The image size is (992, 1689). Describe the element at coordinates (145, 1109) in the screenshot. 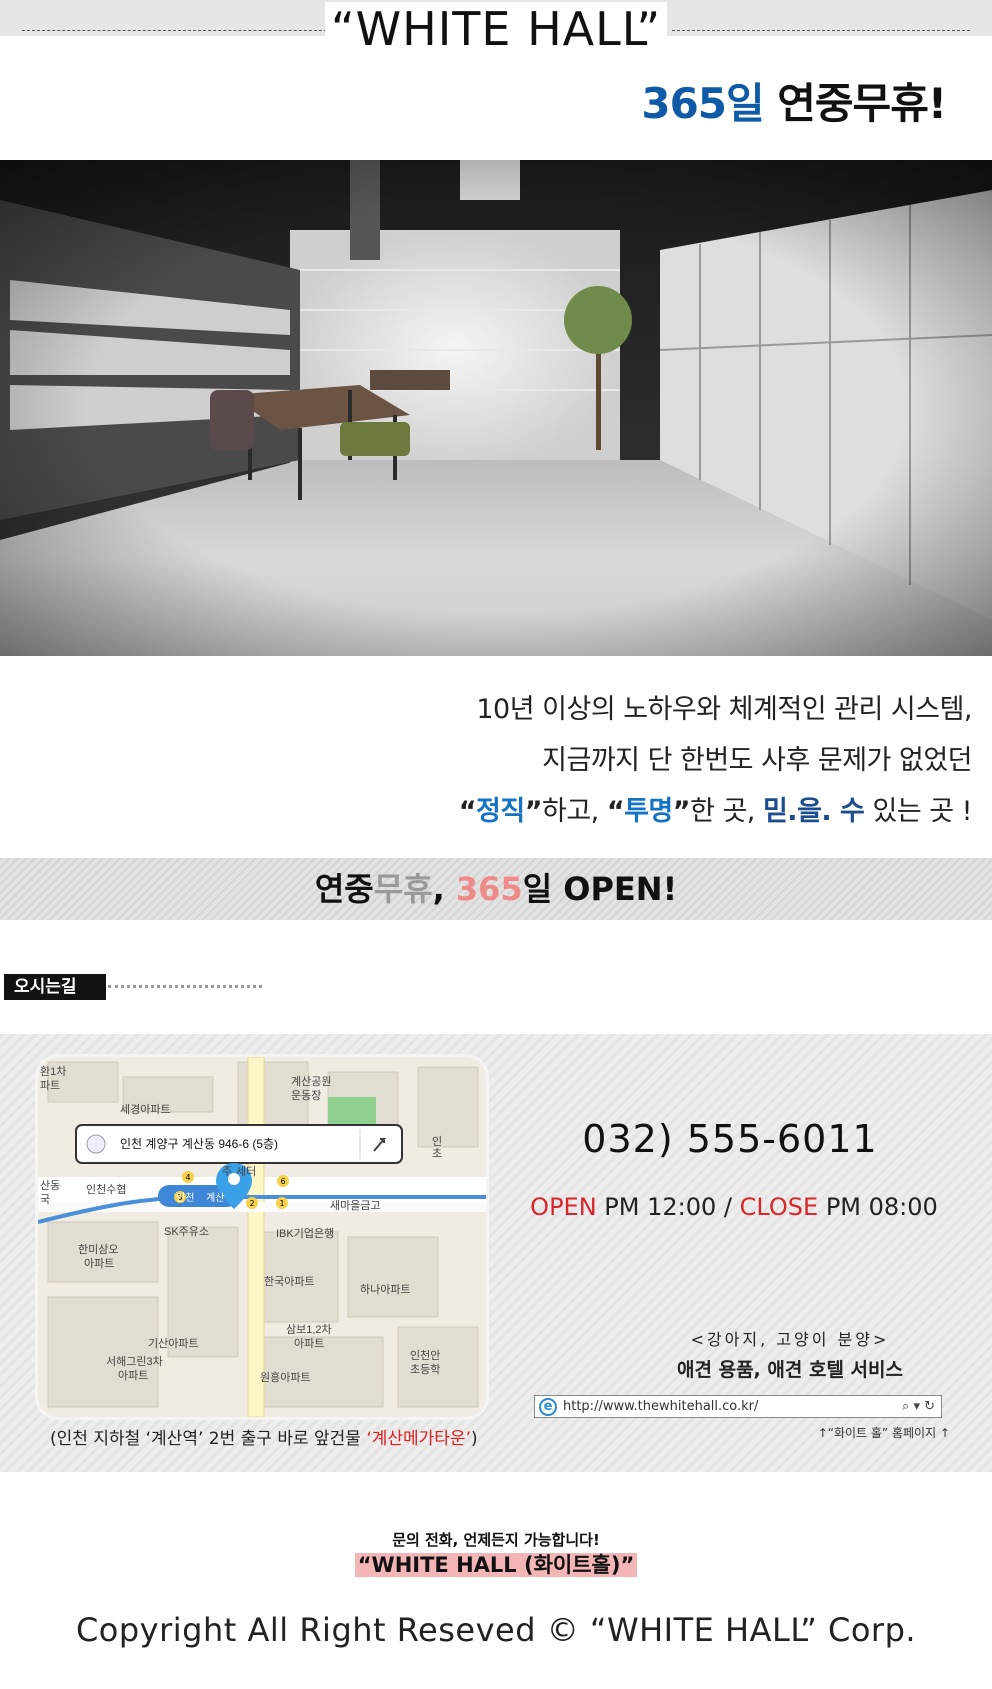

I see `map-label: 세경아파트` at that location.